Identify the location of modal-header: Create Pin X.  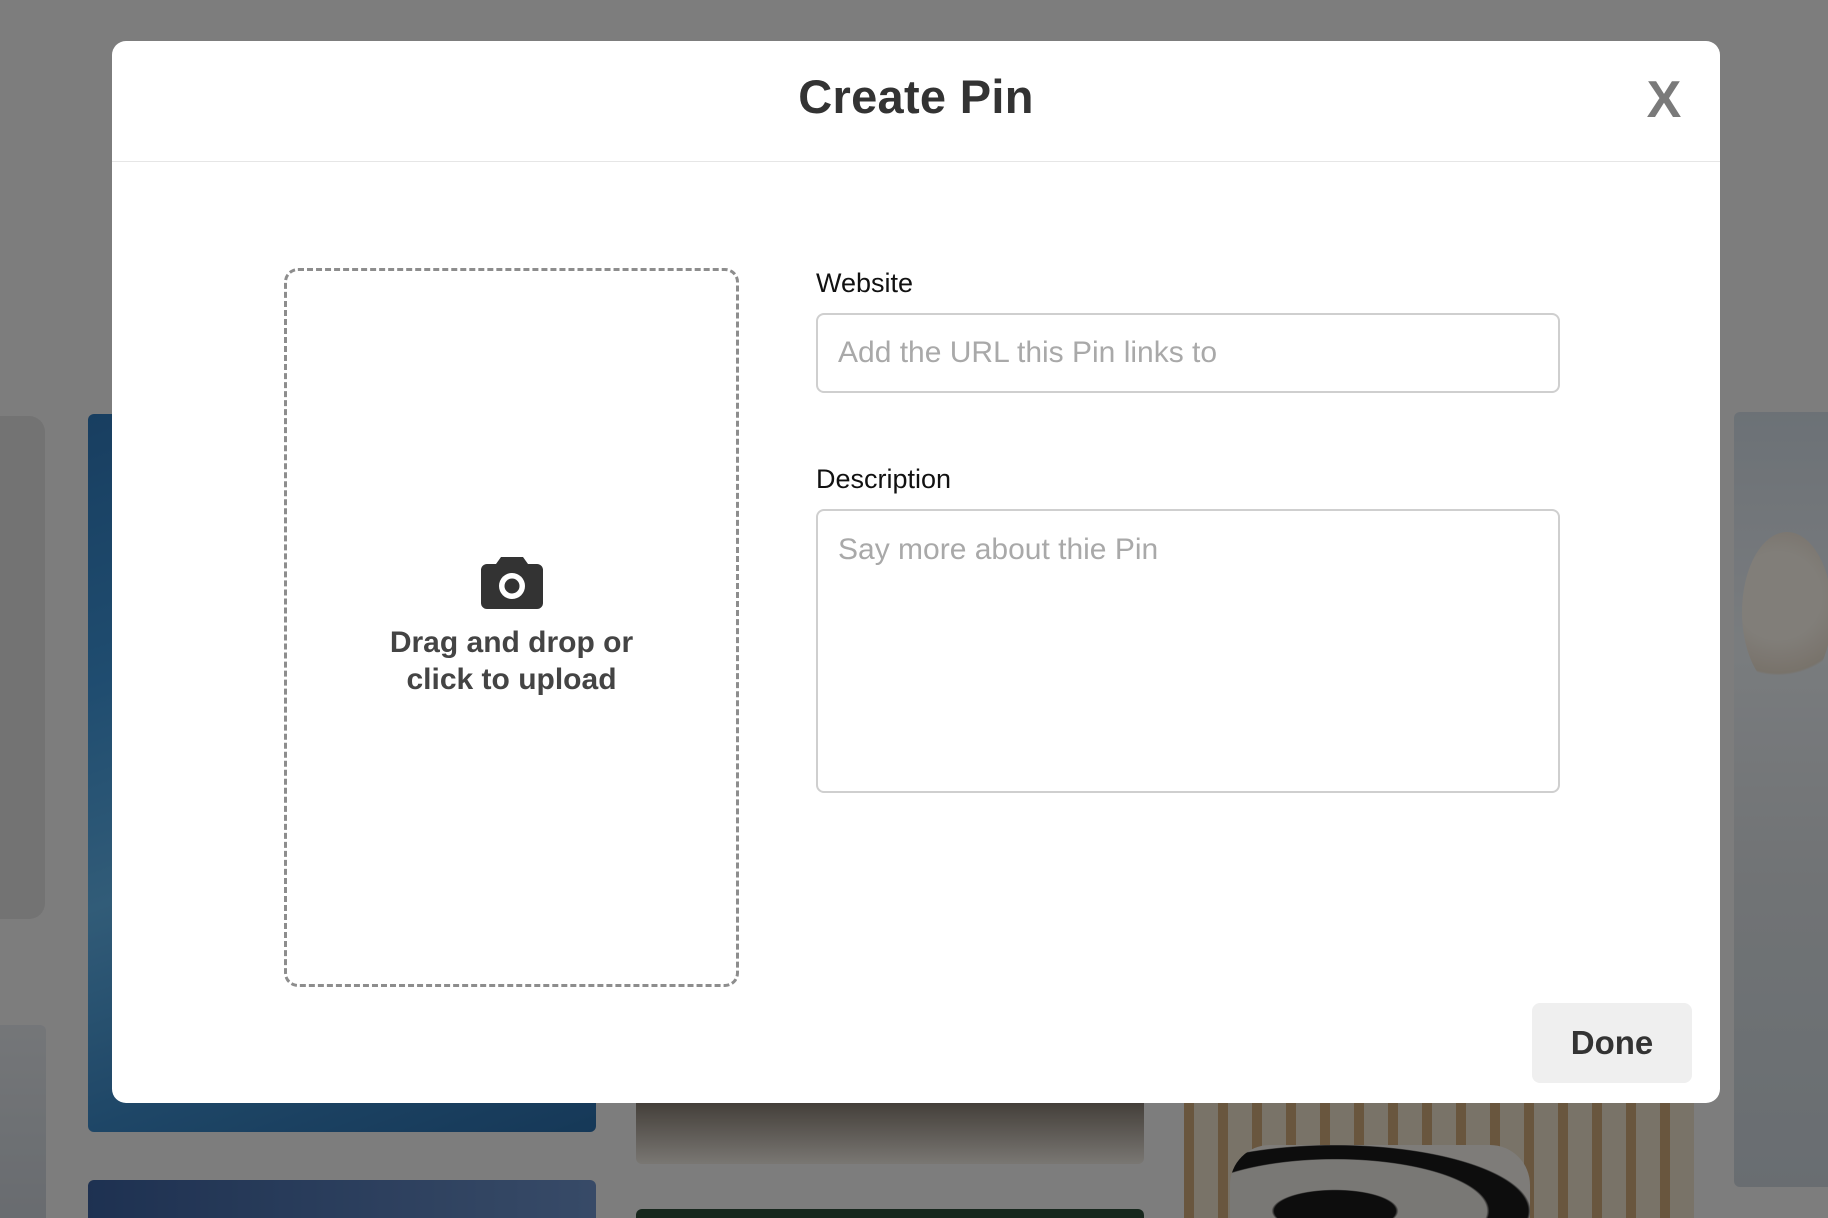
(916, 101).